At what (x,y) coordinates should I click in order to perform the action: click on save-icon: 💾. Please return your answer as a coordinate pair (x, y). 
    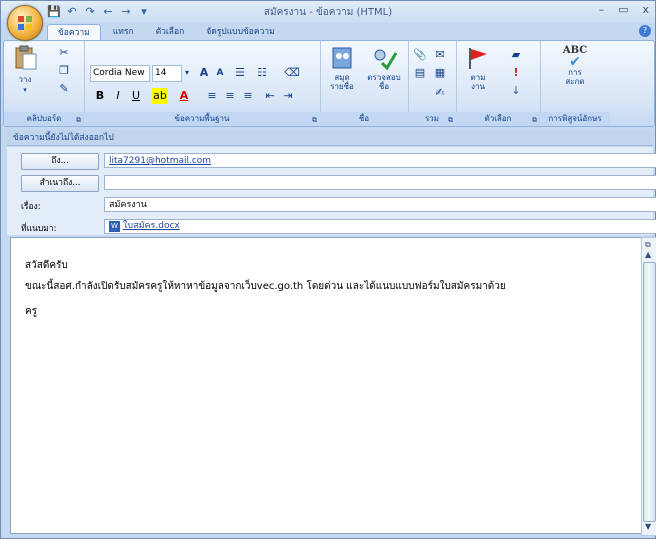
    Looking at the image, I should click on (54, 12).